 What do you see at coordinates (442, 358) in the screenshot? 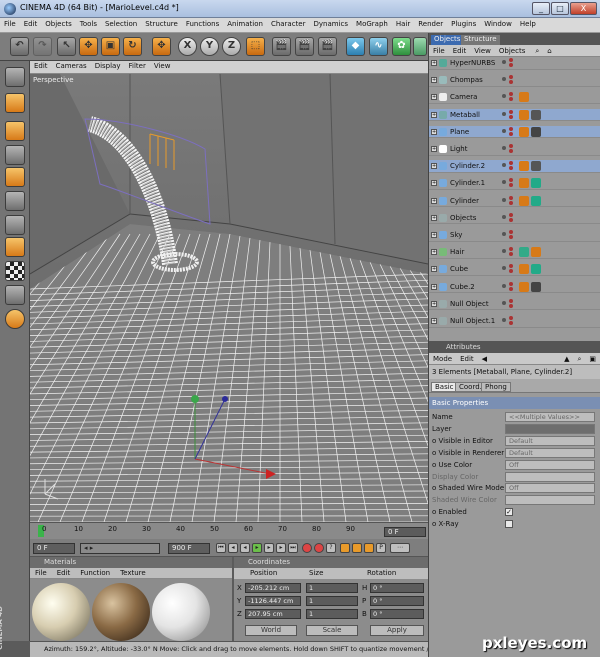
I see `attributes-menu-mode: Mode` at bounding box center [442, 358].